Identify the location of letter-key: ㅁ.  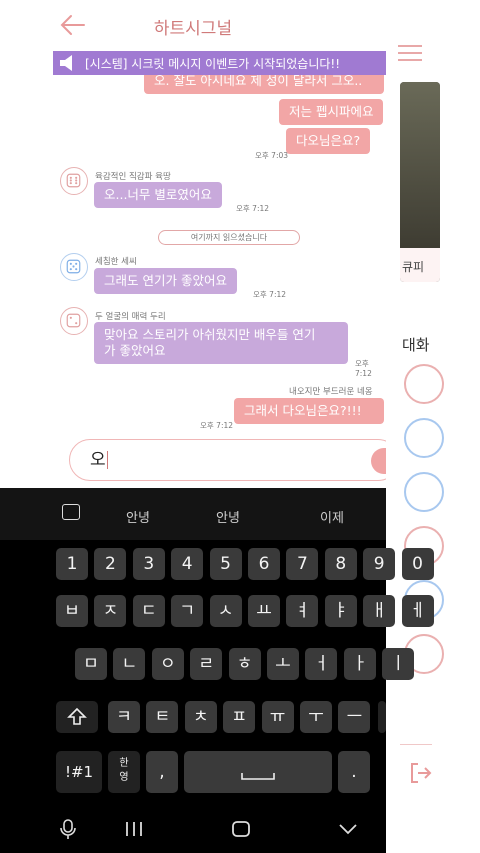
(91, 664).